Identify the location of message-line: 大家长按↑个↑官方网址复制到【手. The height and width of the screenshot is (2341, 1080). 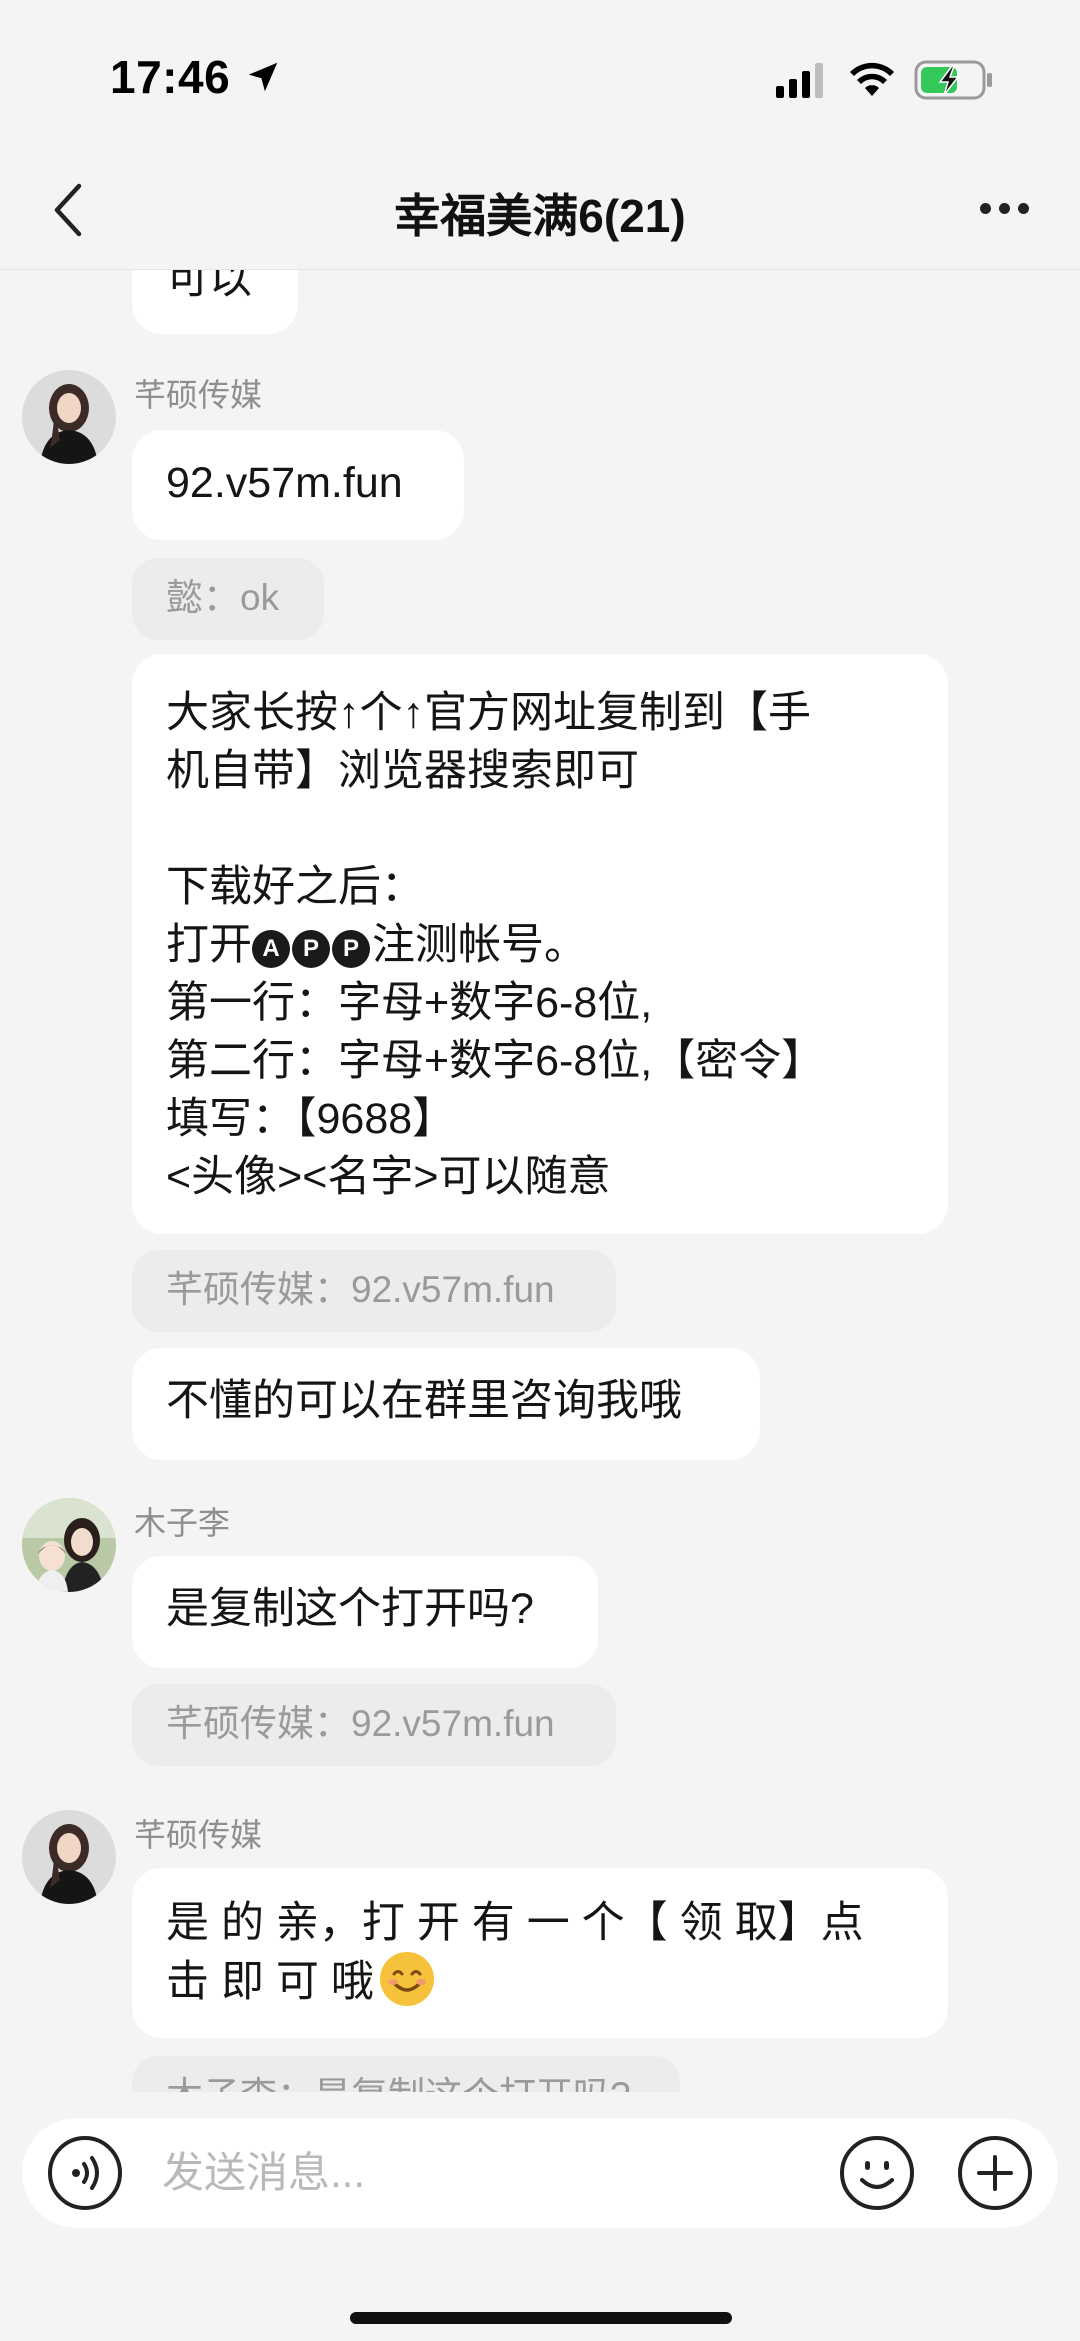
(488, 713).